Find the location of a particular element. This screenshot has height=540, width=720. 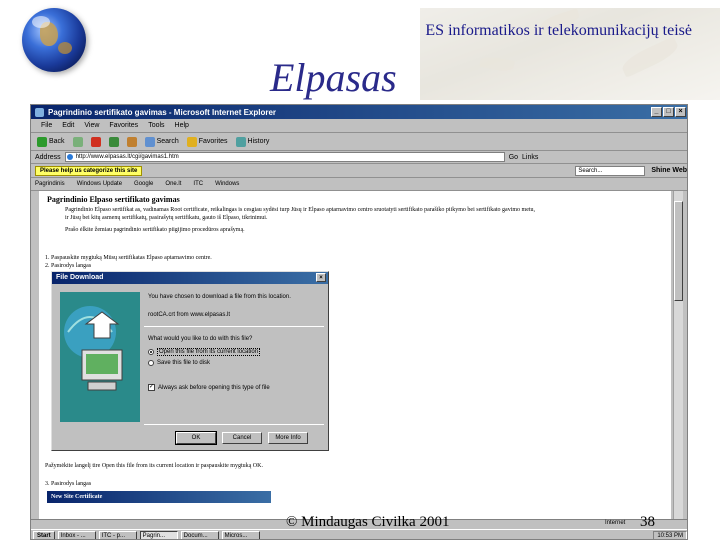

ok-button: OK is located at coordinates (196, 438).